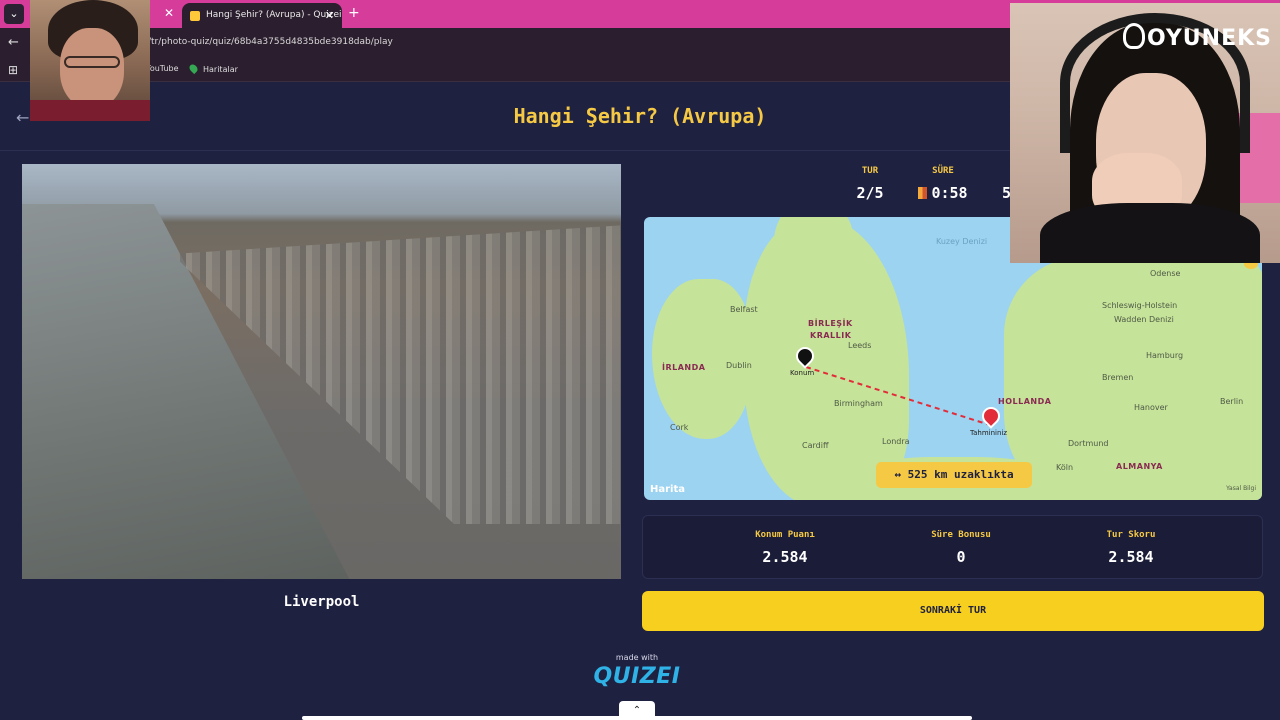 The width and height of the screenshot is (1280, 720). I want to click on time-bonus-label: Süre Bonusu, so click(961, 535).